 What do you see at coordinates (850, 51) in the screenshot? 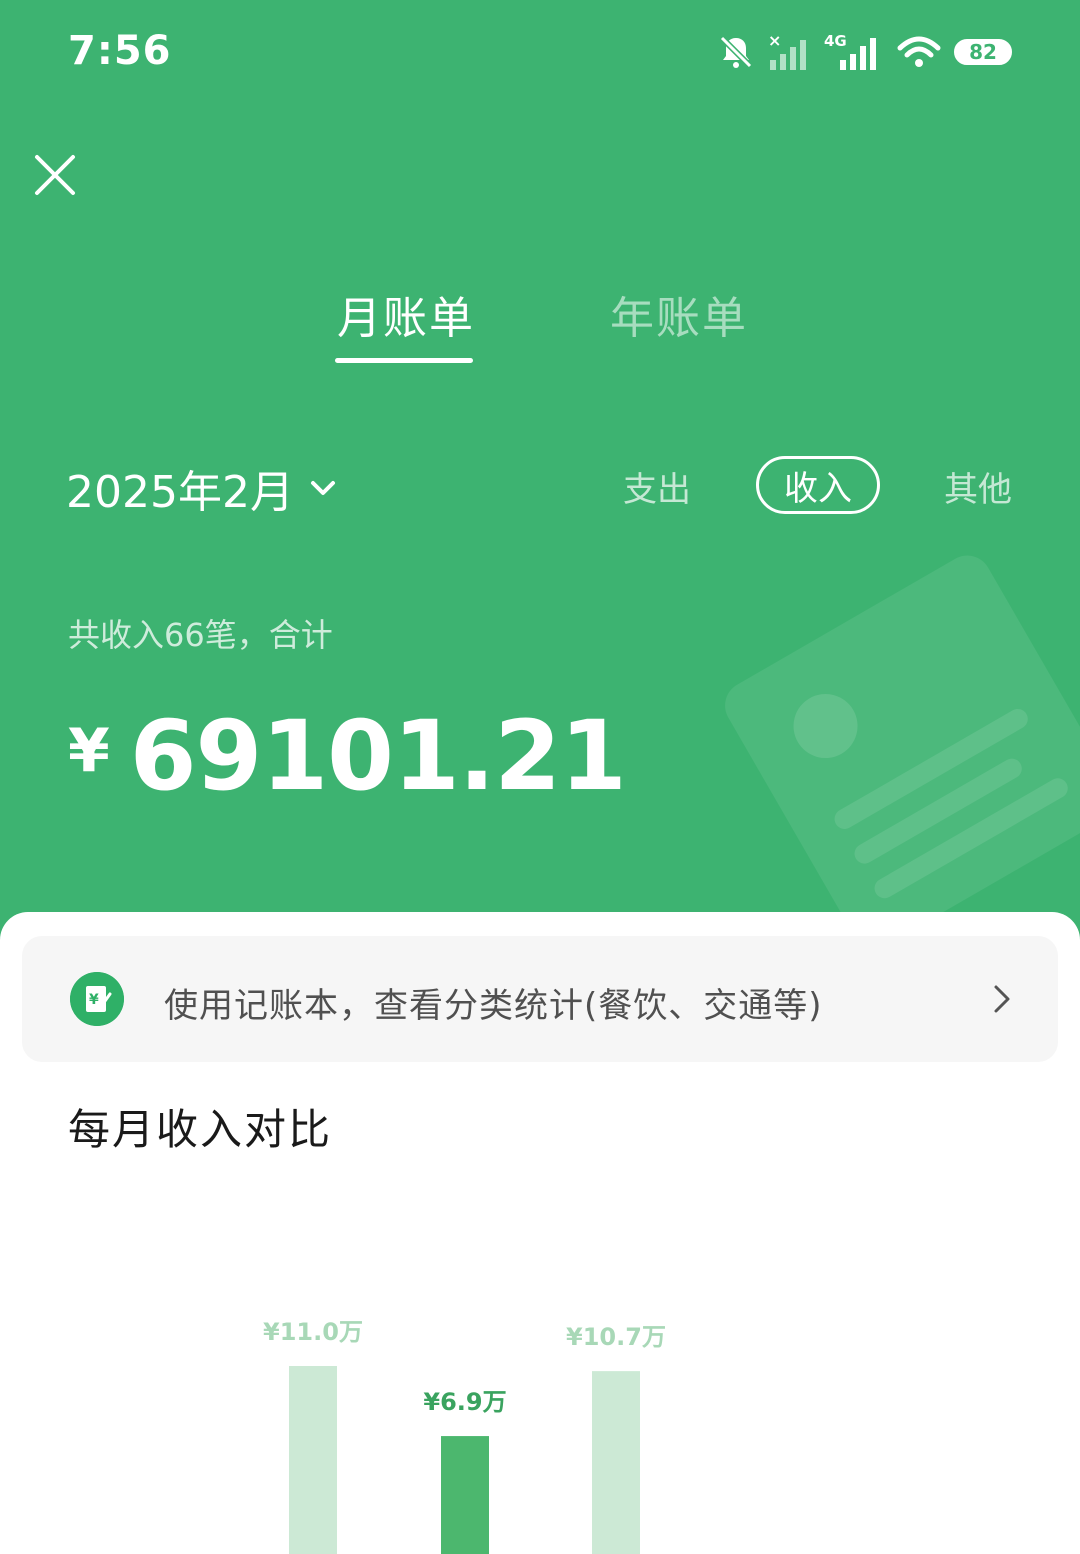
I see `signal-4g-icon: 4G` at bounding box center [850, 51].